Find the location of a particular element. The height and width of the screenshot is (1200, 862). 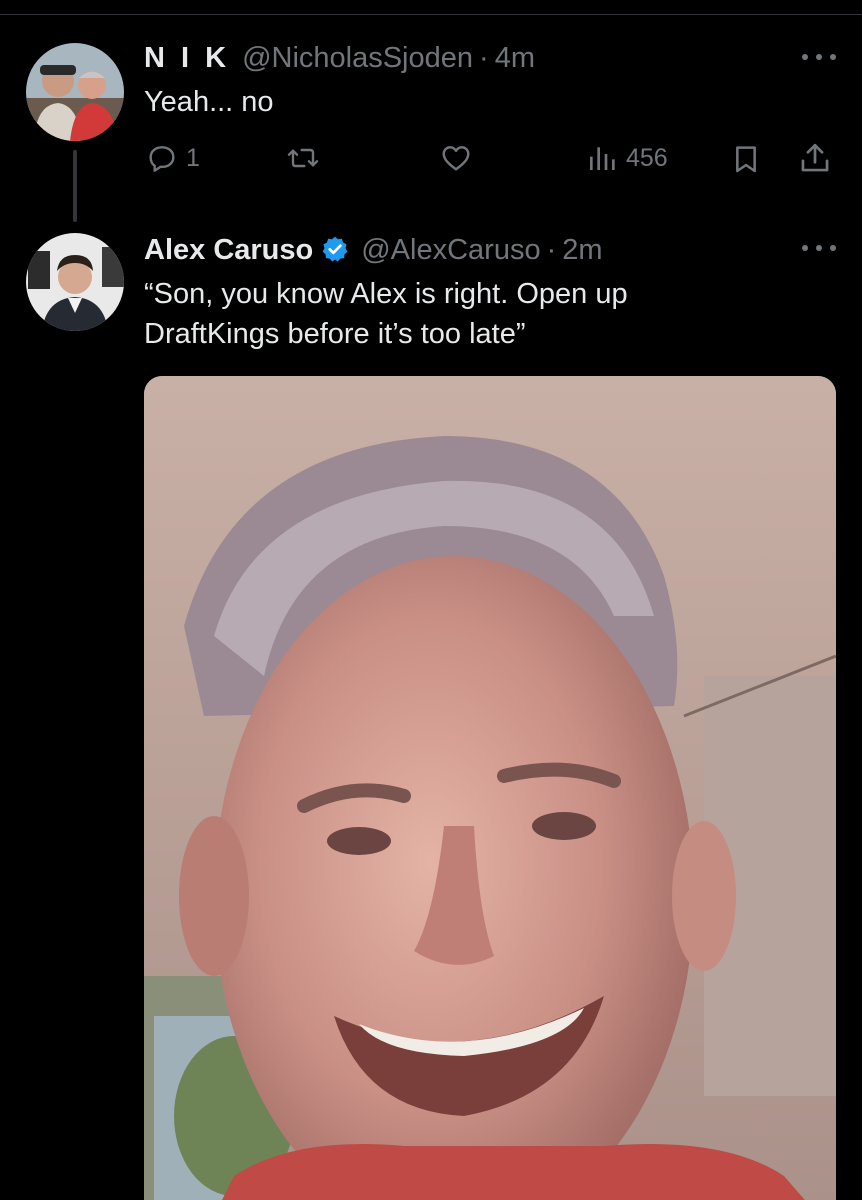

tweet-header: N I K @NicholasSjoden · 4m is located at coordinates (339, 58).